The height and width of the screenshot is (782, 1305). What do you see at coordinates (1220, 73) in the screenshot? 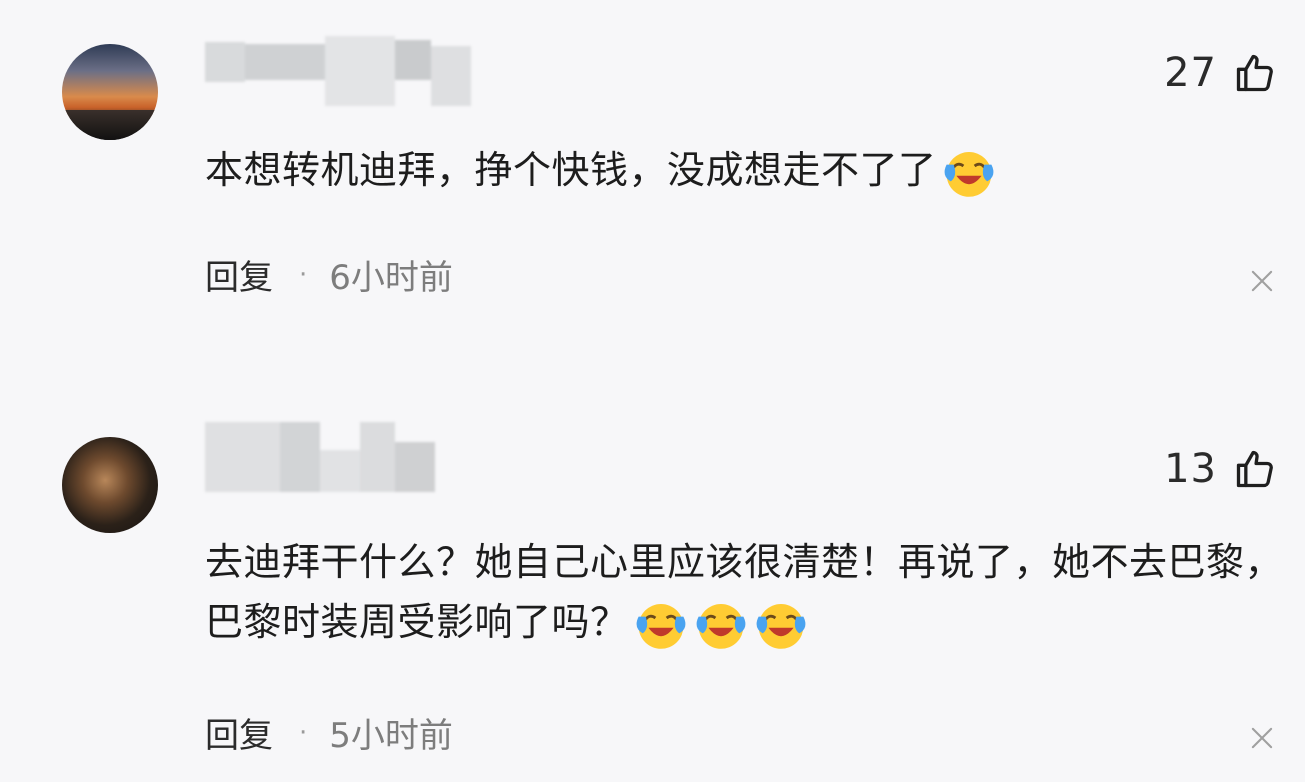
I see `like-control: 27` at bounding box center [1220, 73].